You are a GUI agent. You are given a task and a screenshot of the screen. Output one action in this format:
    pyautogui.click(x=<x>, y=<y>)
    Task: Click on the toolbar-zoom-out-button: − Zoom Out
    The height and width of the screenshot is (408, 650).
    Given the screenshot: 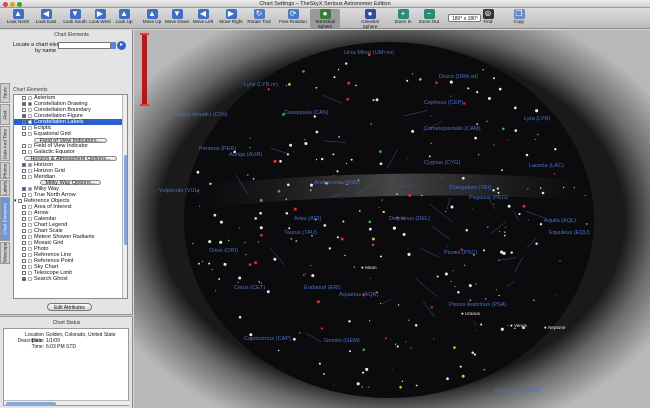 What is the action you would take?
    pyautogui.click(x=429, y=18)
    